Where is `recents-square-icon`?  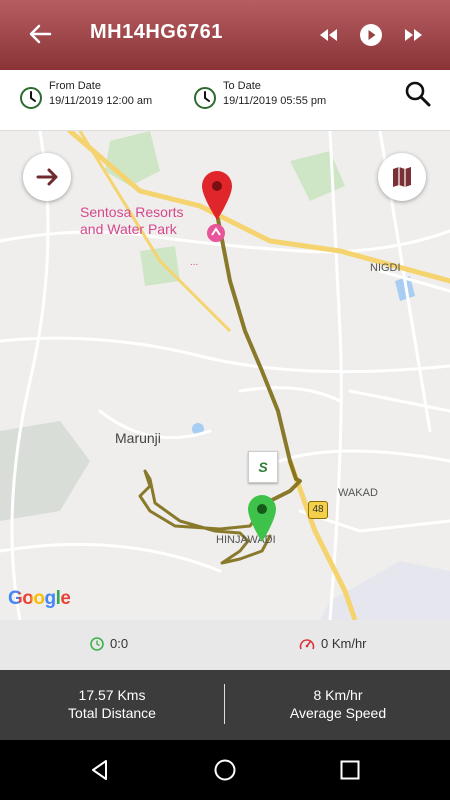
recents-square-icon is located at coordinates (350, 770).